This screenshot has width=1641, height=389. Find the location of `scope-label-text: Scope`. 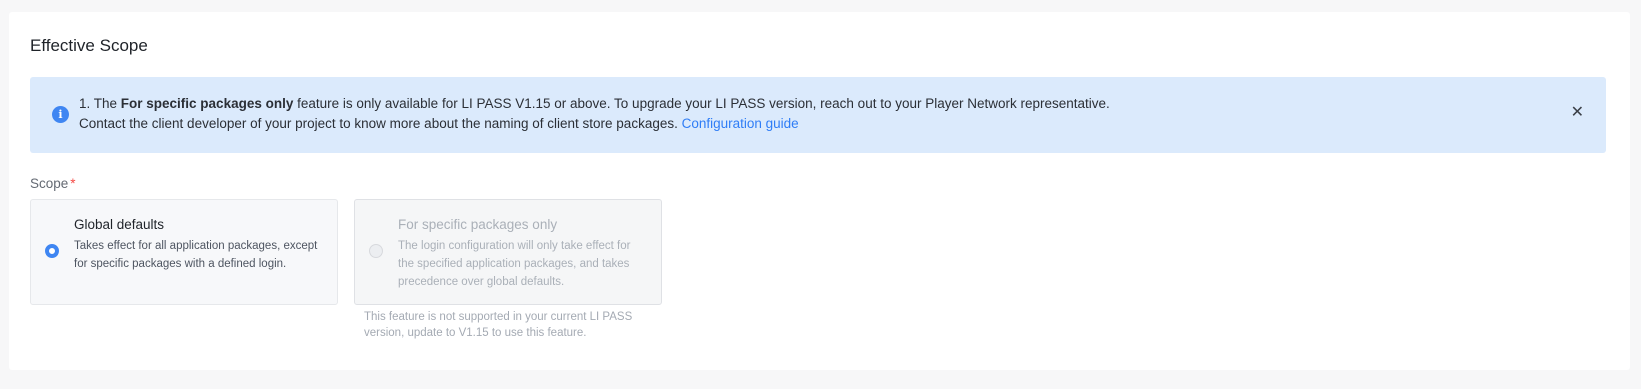

scope-label-text: Scope is located at coordinates (49, 183).